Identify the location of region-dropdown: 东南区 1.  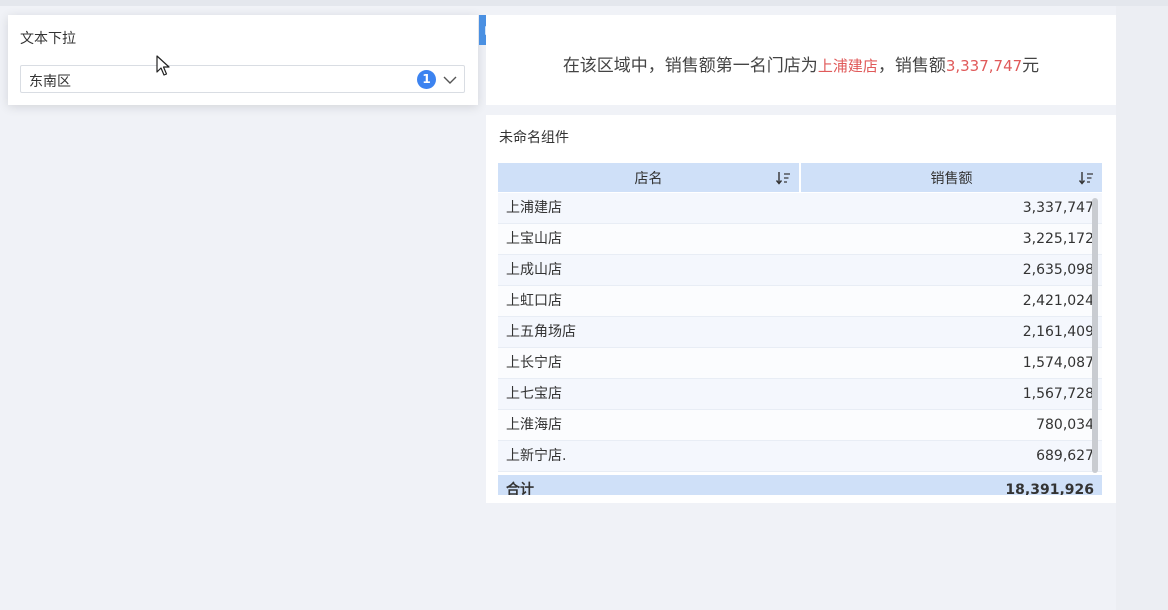
(242, 79).